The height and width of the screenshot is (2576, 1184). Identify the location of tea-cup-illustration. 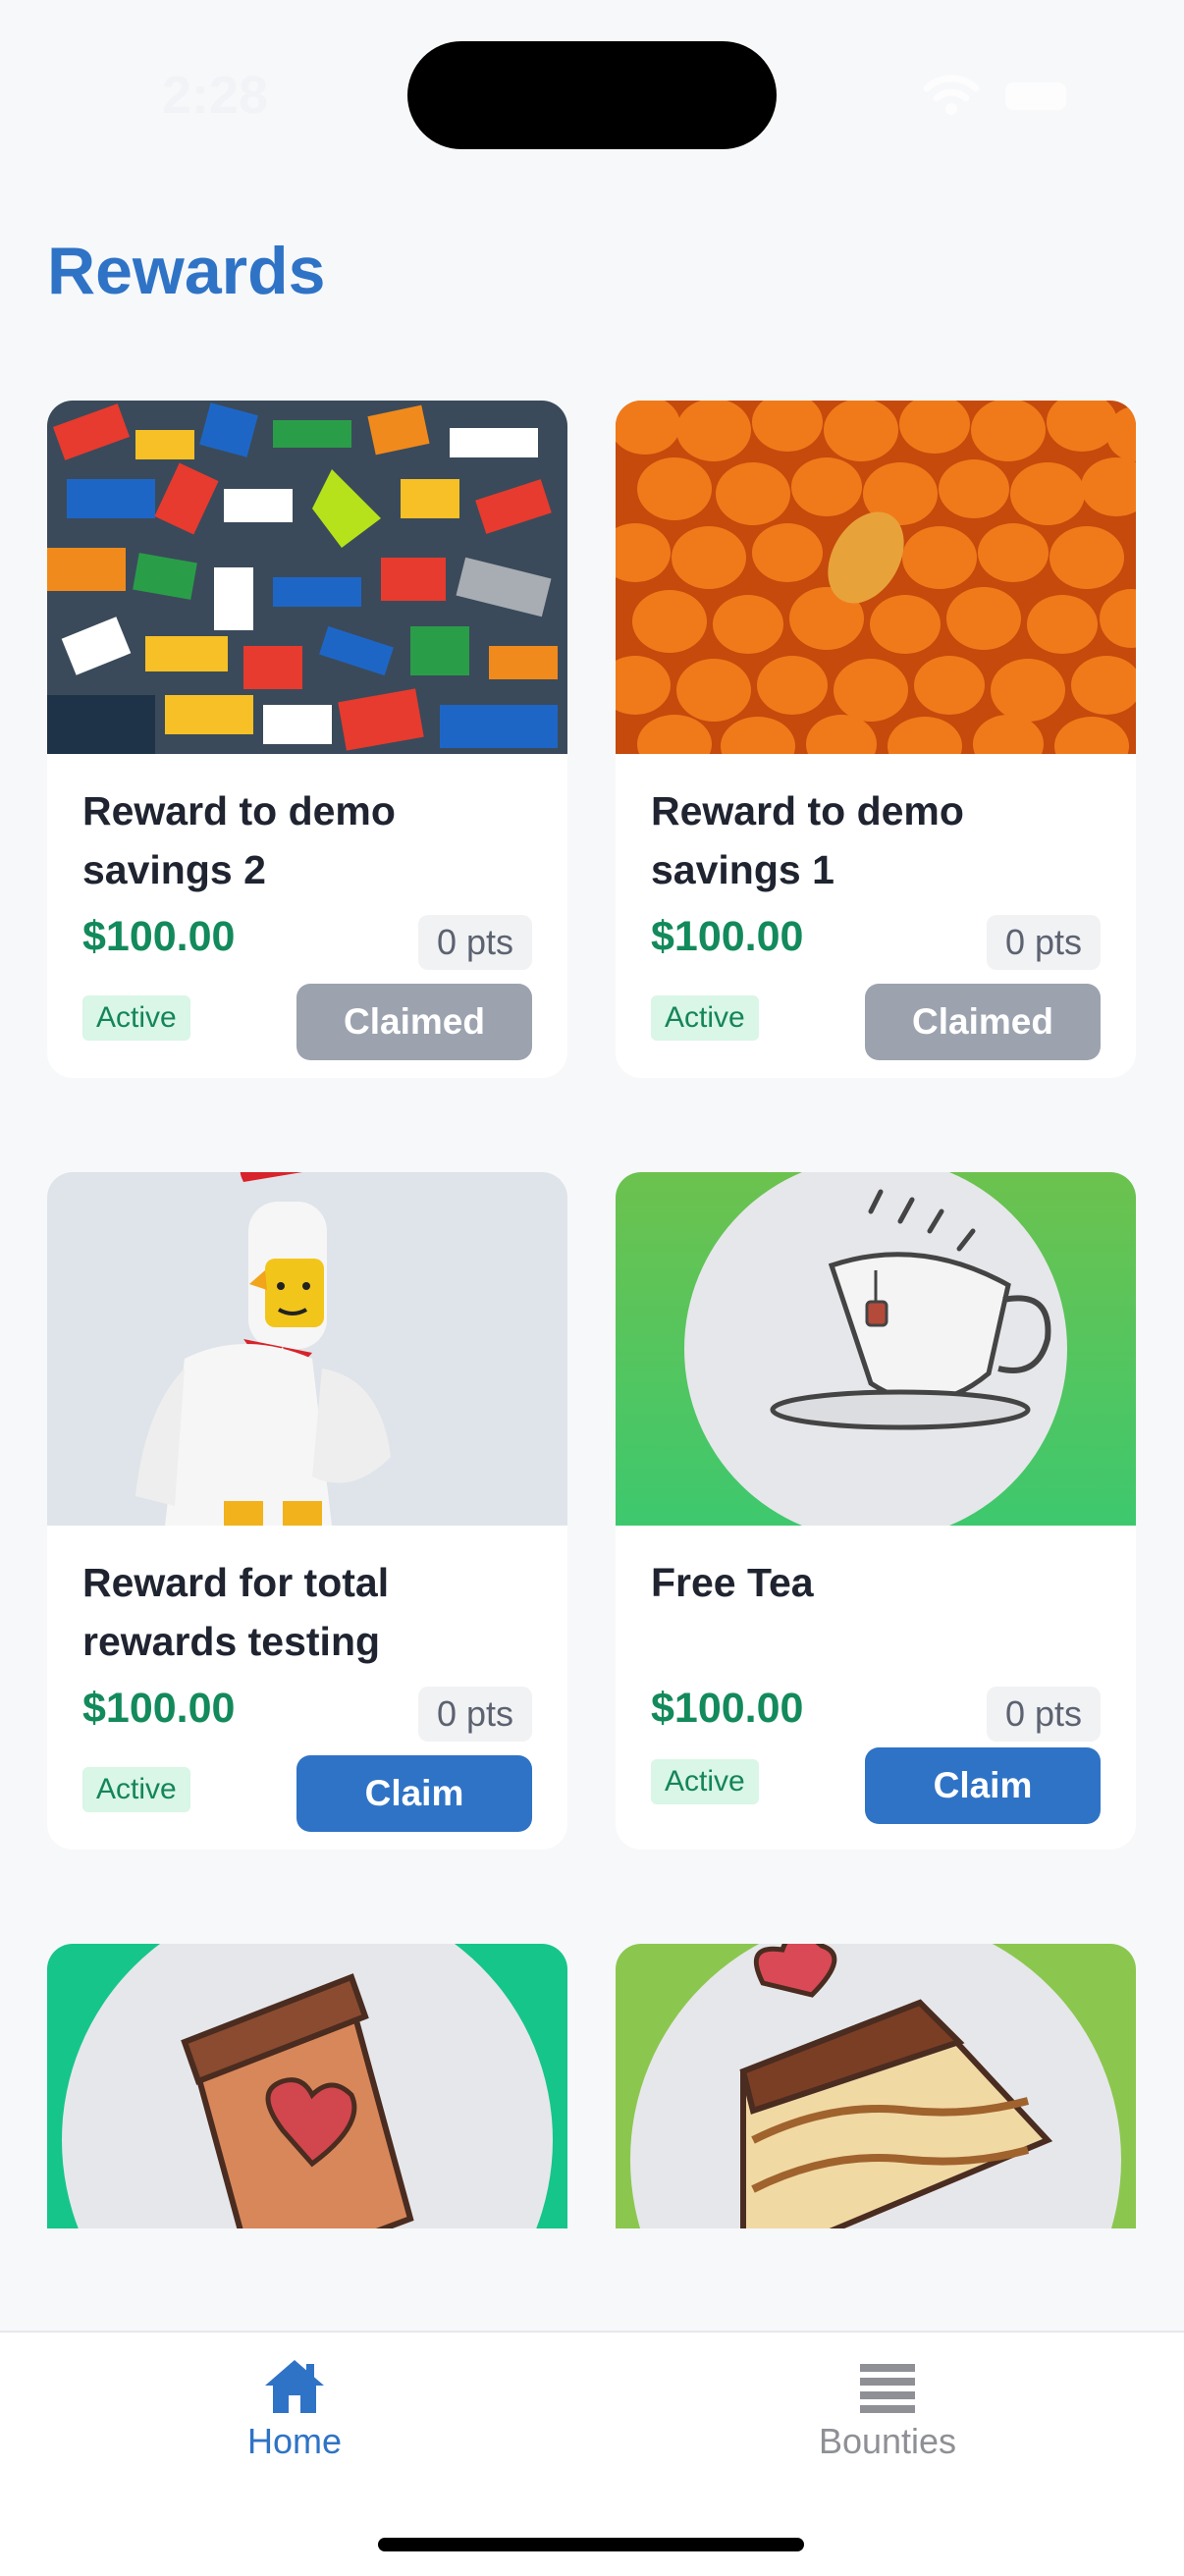
(876, 1349).